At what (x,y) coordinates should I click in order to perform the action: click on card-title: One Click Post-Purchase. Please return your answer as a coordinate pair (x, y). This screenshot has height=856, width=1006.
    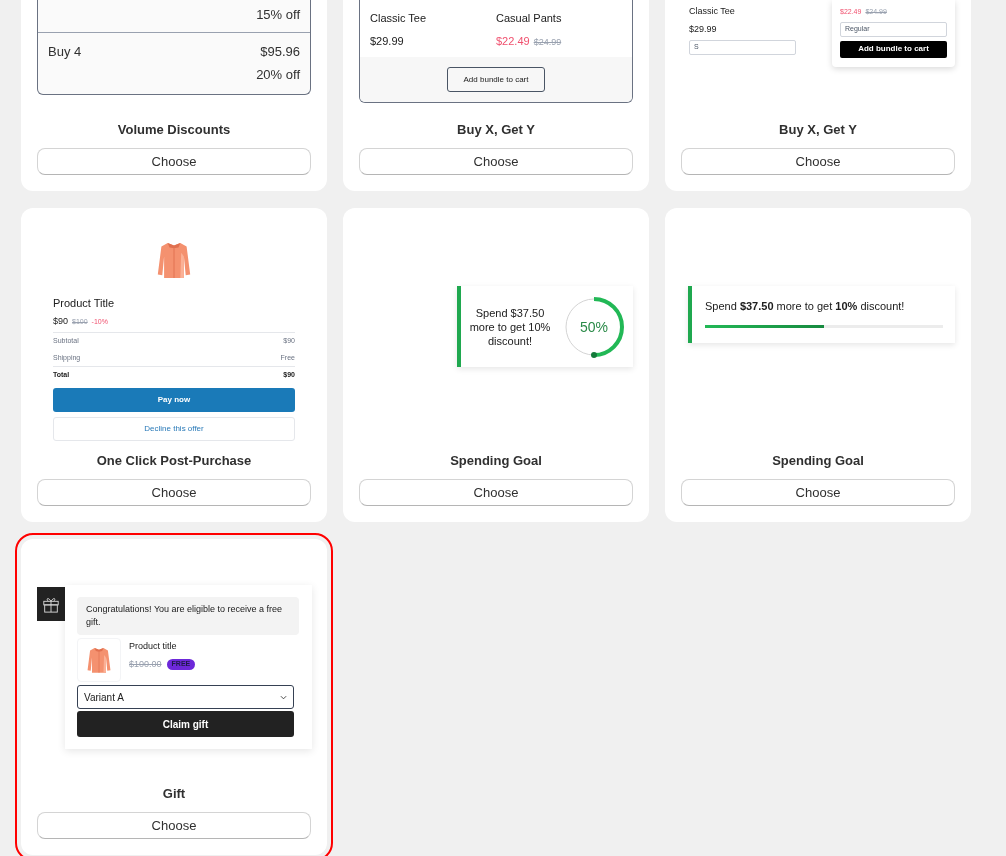
    Looking at the image, I should click on (174, 460).